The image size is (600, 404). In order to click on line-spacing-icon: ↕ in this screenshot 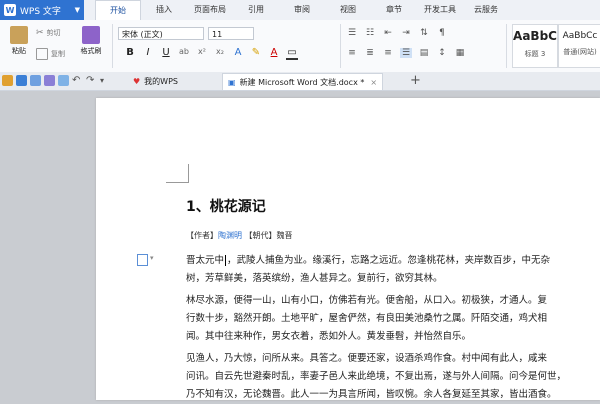, I will do `click(442, 53)`.